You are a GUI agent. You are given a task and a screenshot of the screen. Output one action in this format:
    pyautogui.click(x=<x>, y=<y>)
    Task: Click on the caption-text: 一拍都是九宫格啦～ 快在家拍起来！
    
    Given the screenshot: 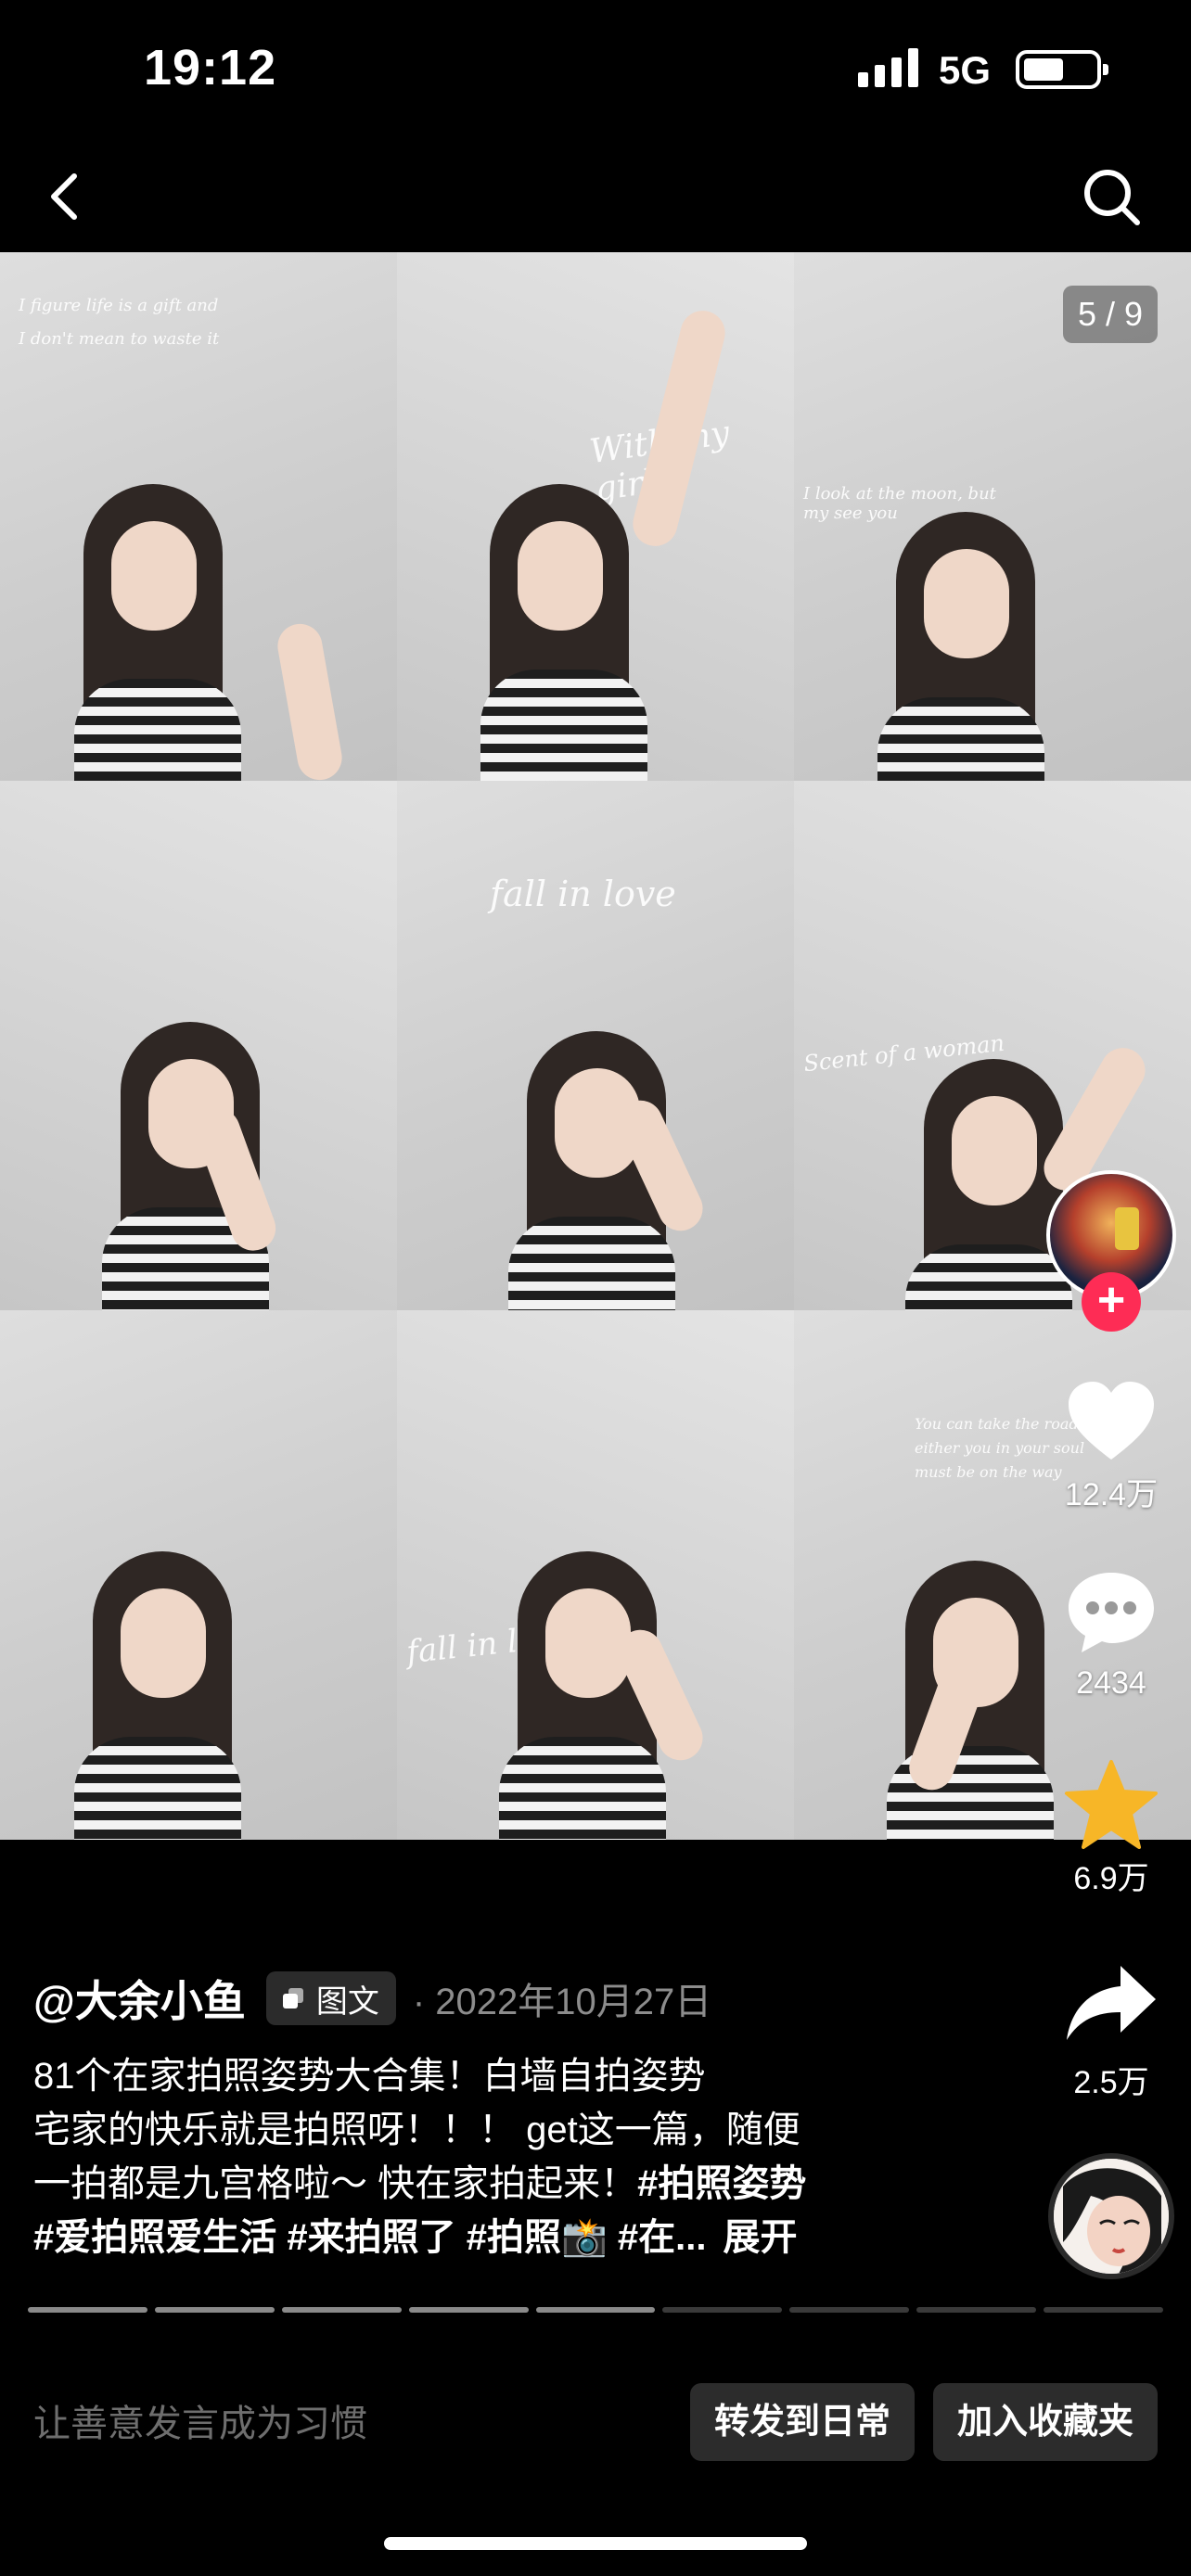 What is the action you would take?
    pyautogui.click(x=335, y=2183)
    